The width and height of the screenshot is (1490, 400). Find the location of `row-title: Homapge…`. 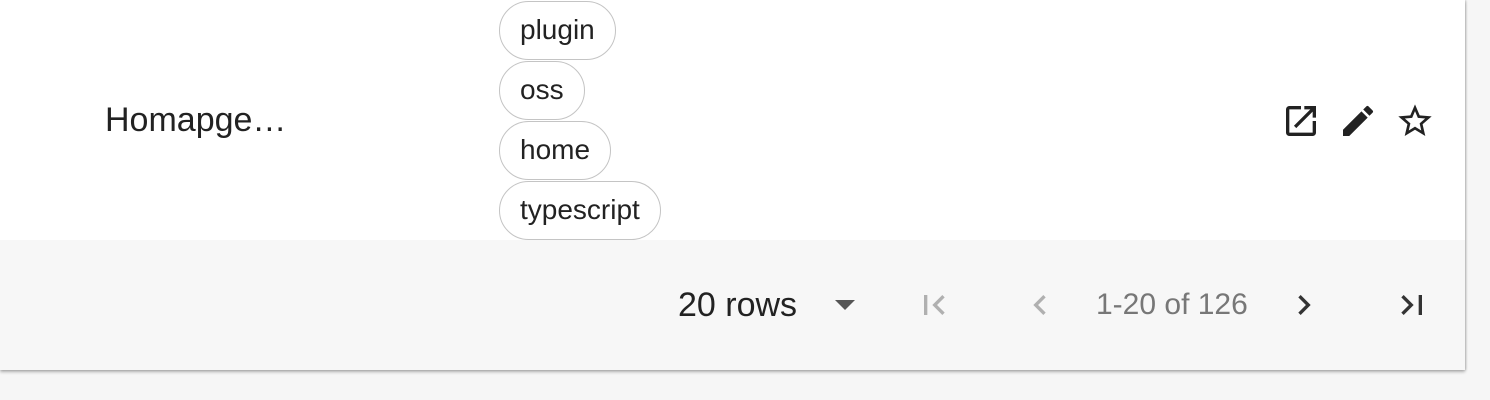

row-title: Homapge… is located at coordinates (195, 120).